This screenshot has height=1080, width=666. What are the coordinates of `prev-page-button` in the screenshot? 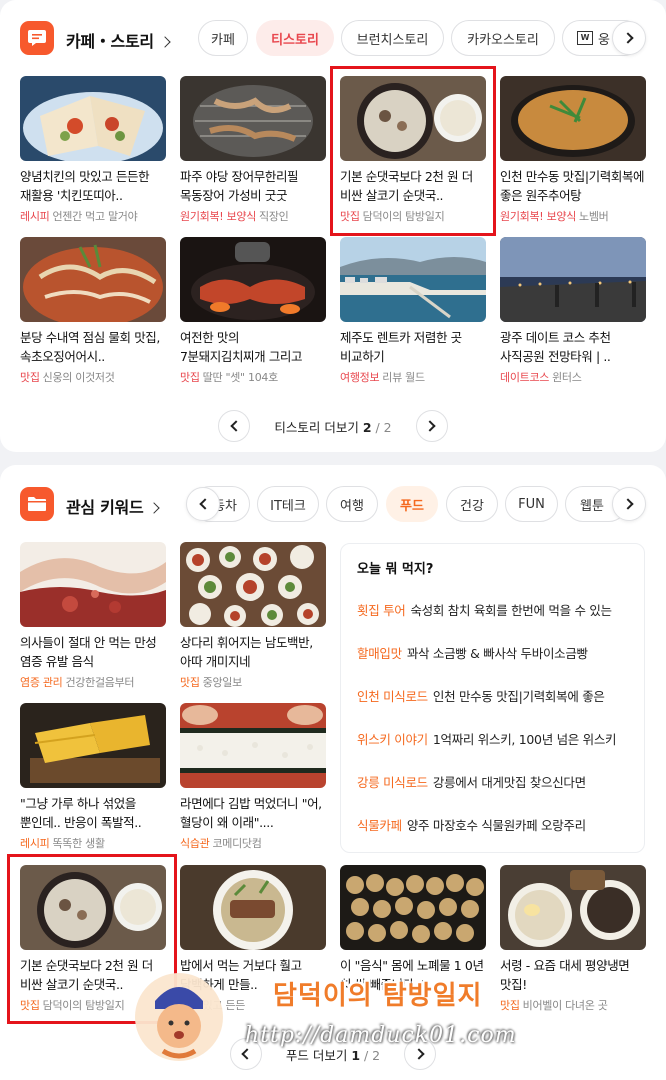 It's located at (234, 426).